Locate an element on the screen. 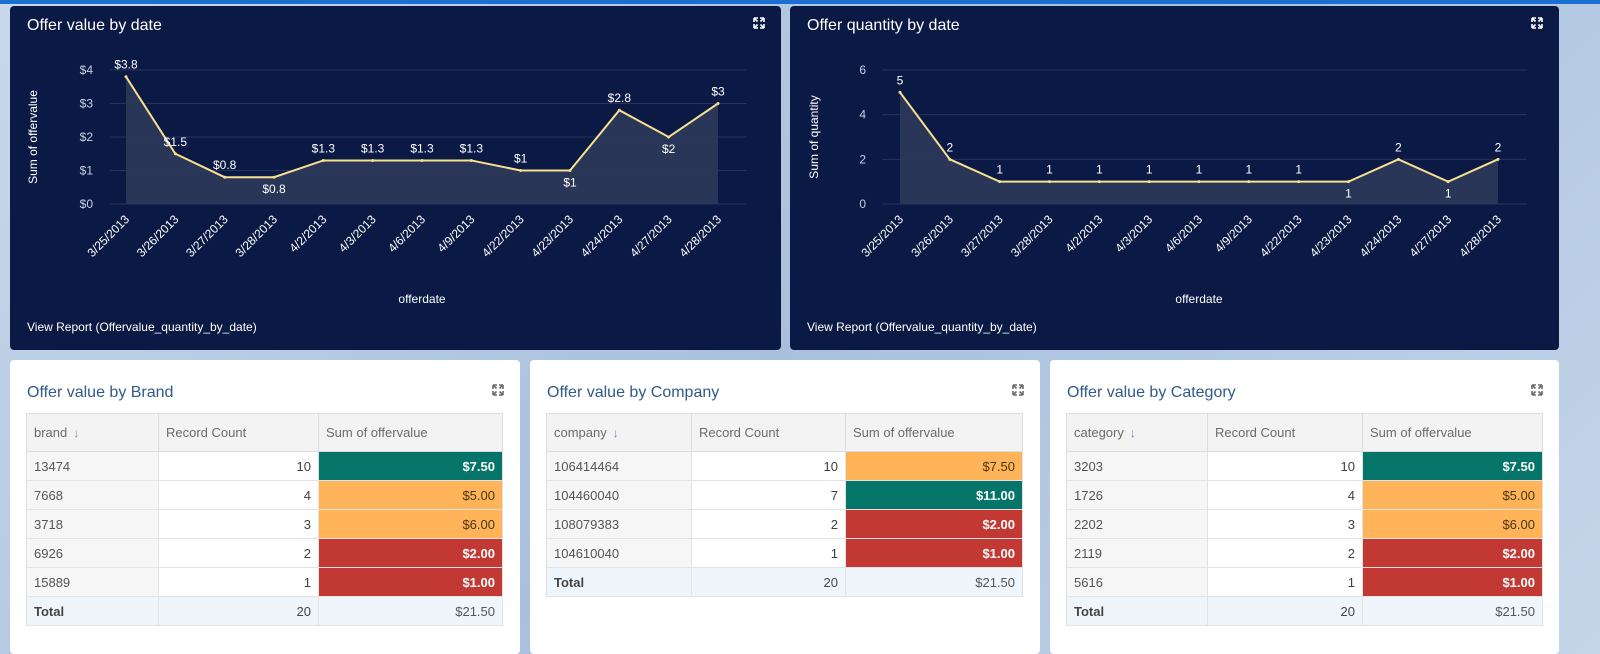 The height and width of the screenshot is (654, 1600). x-tick-label: 4/28/2013 is located at coordinates (700, 236).